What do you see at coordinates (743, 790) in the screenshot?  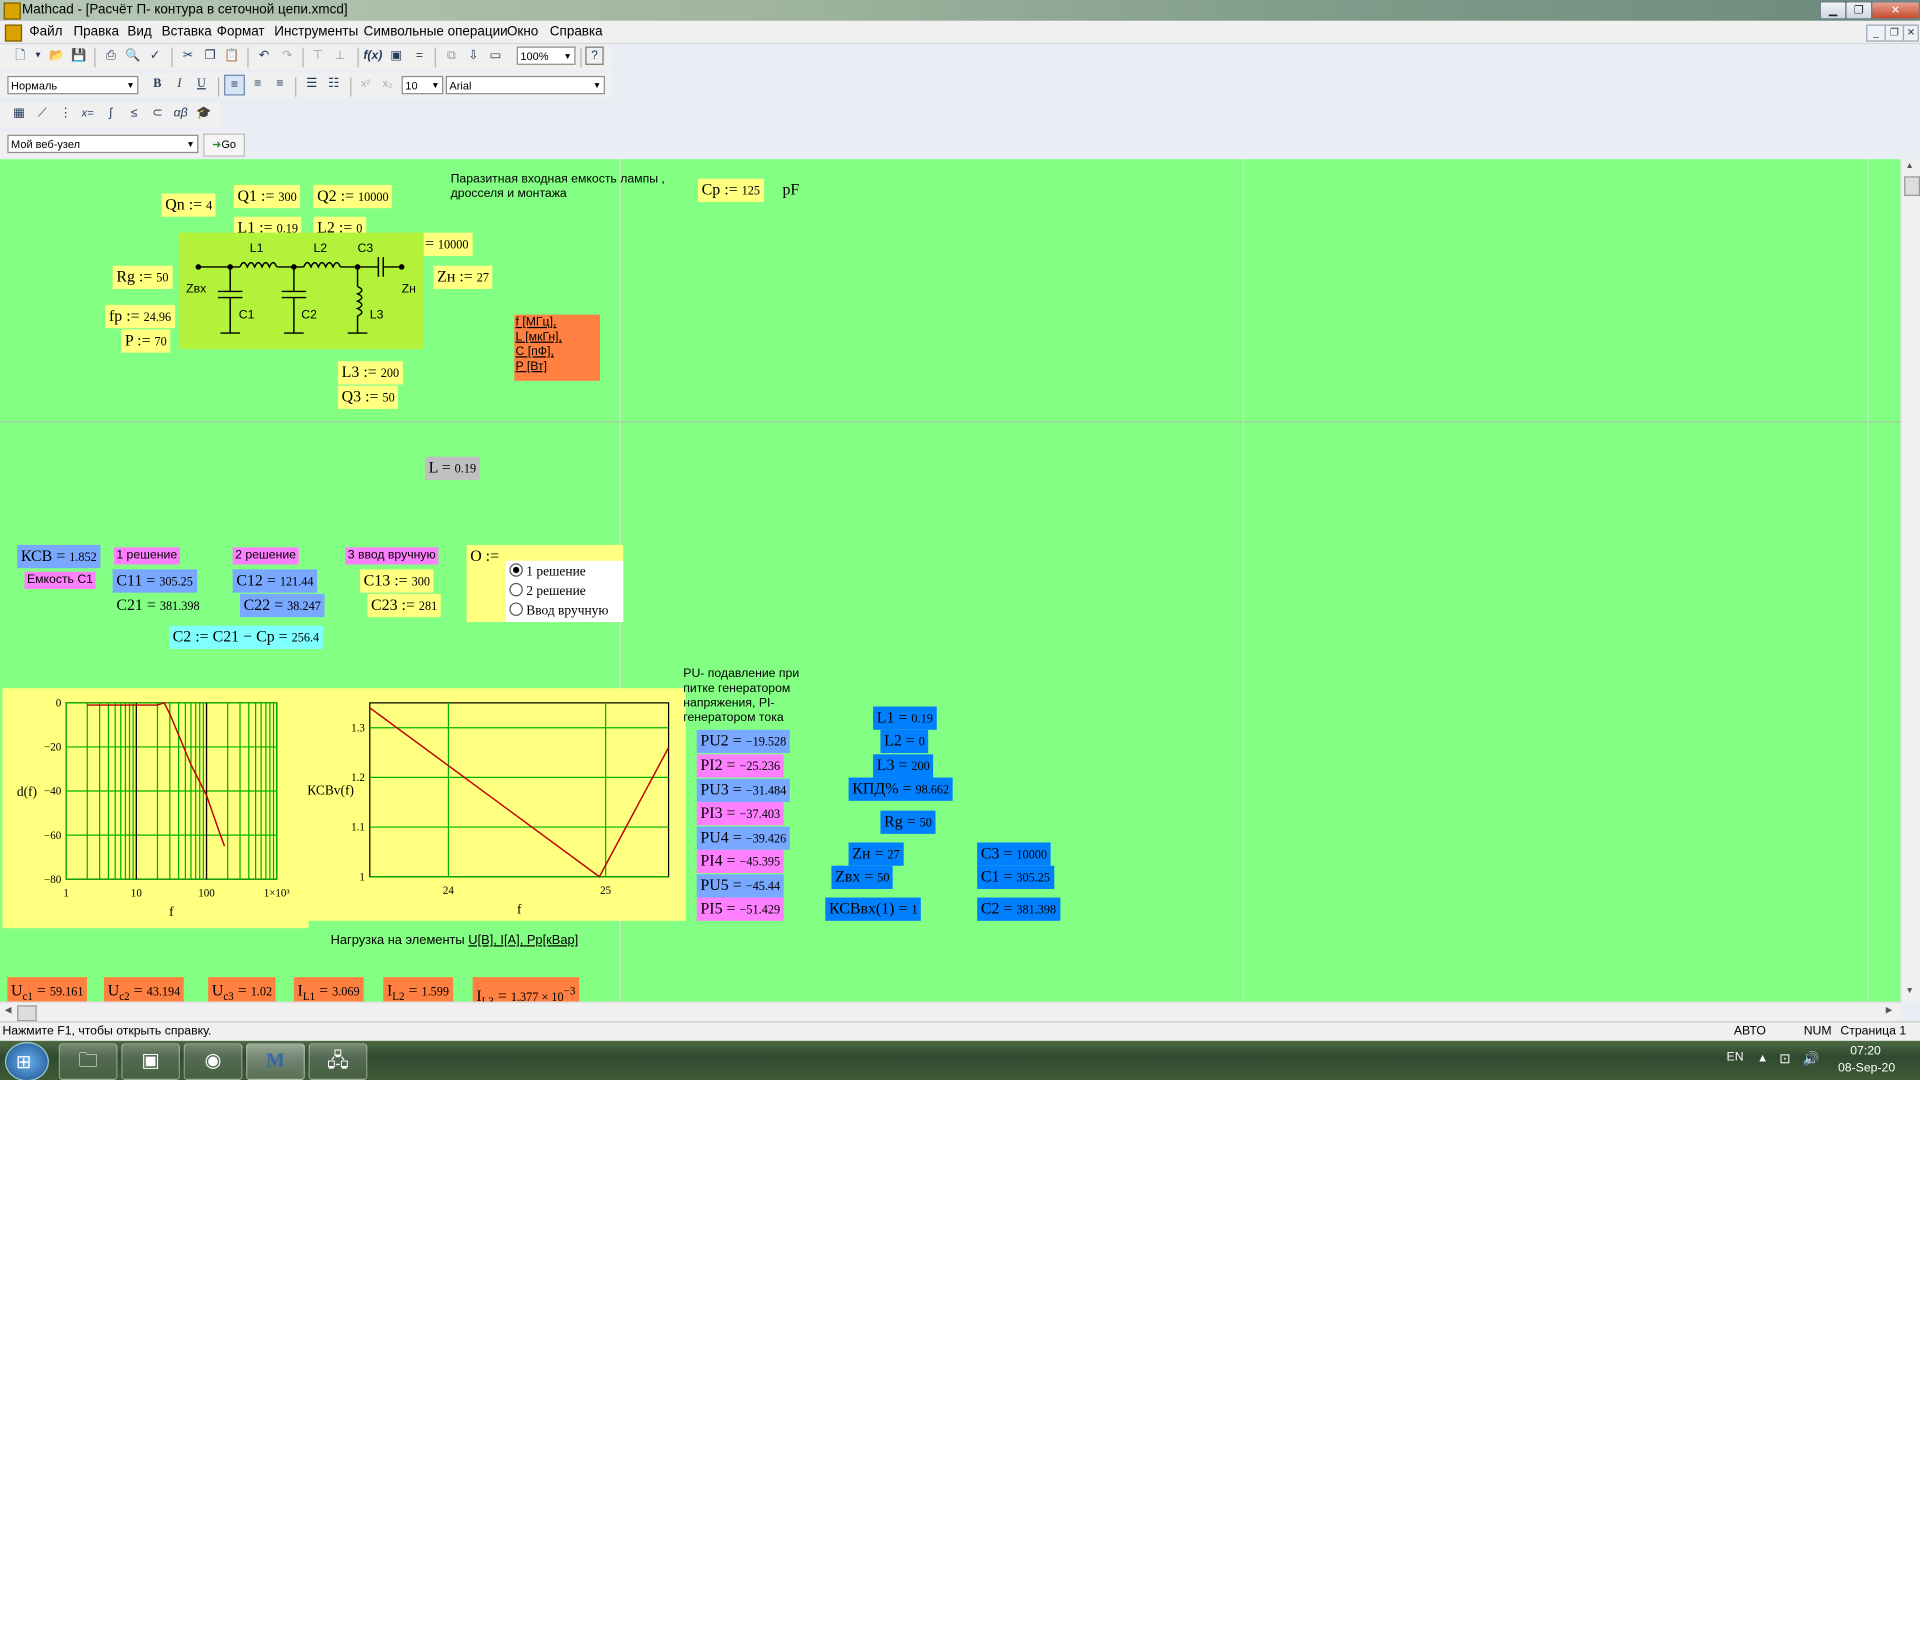 I see `pu3-result: PU3 = −31.484` at bounding box center [743, 790].